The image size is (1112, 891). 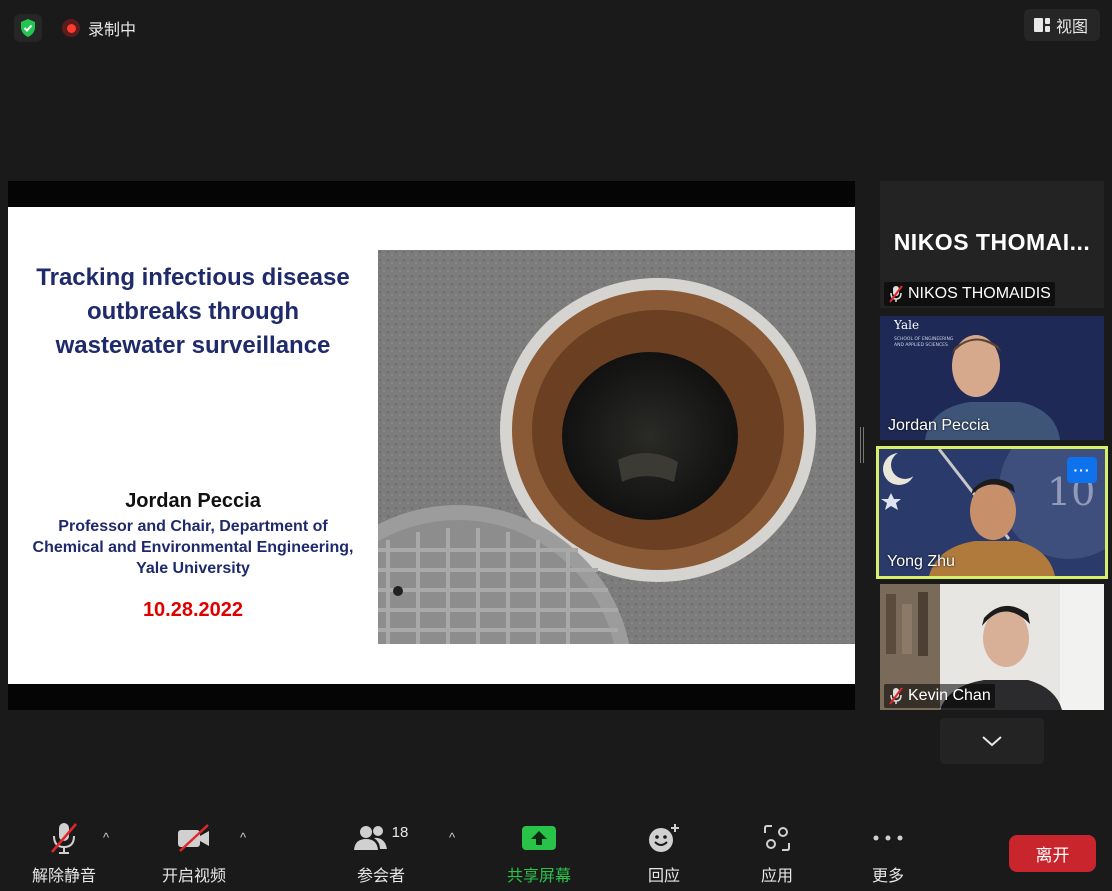 I want to click on participant-tile-kevin: Kevin Chan, so click(x=992, y=647).